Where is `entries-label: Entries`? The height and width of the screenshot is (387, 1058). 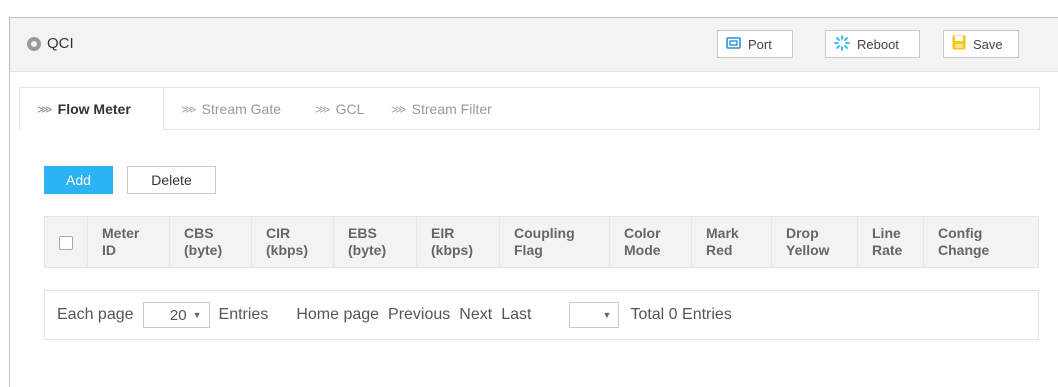
entries-label: Entries is located at coordinates (243, 314).